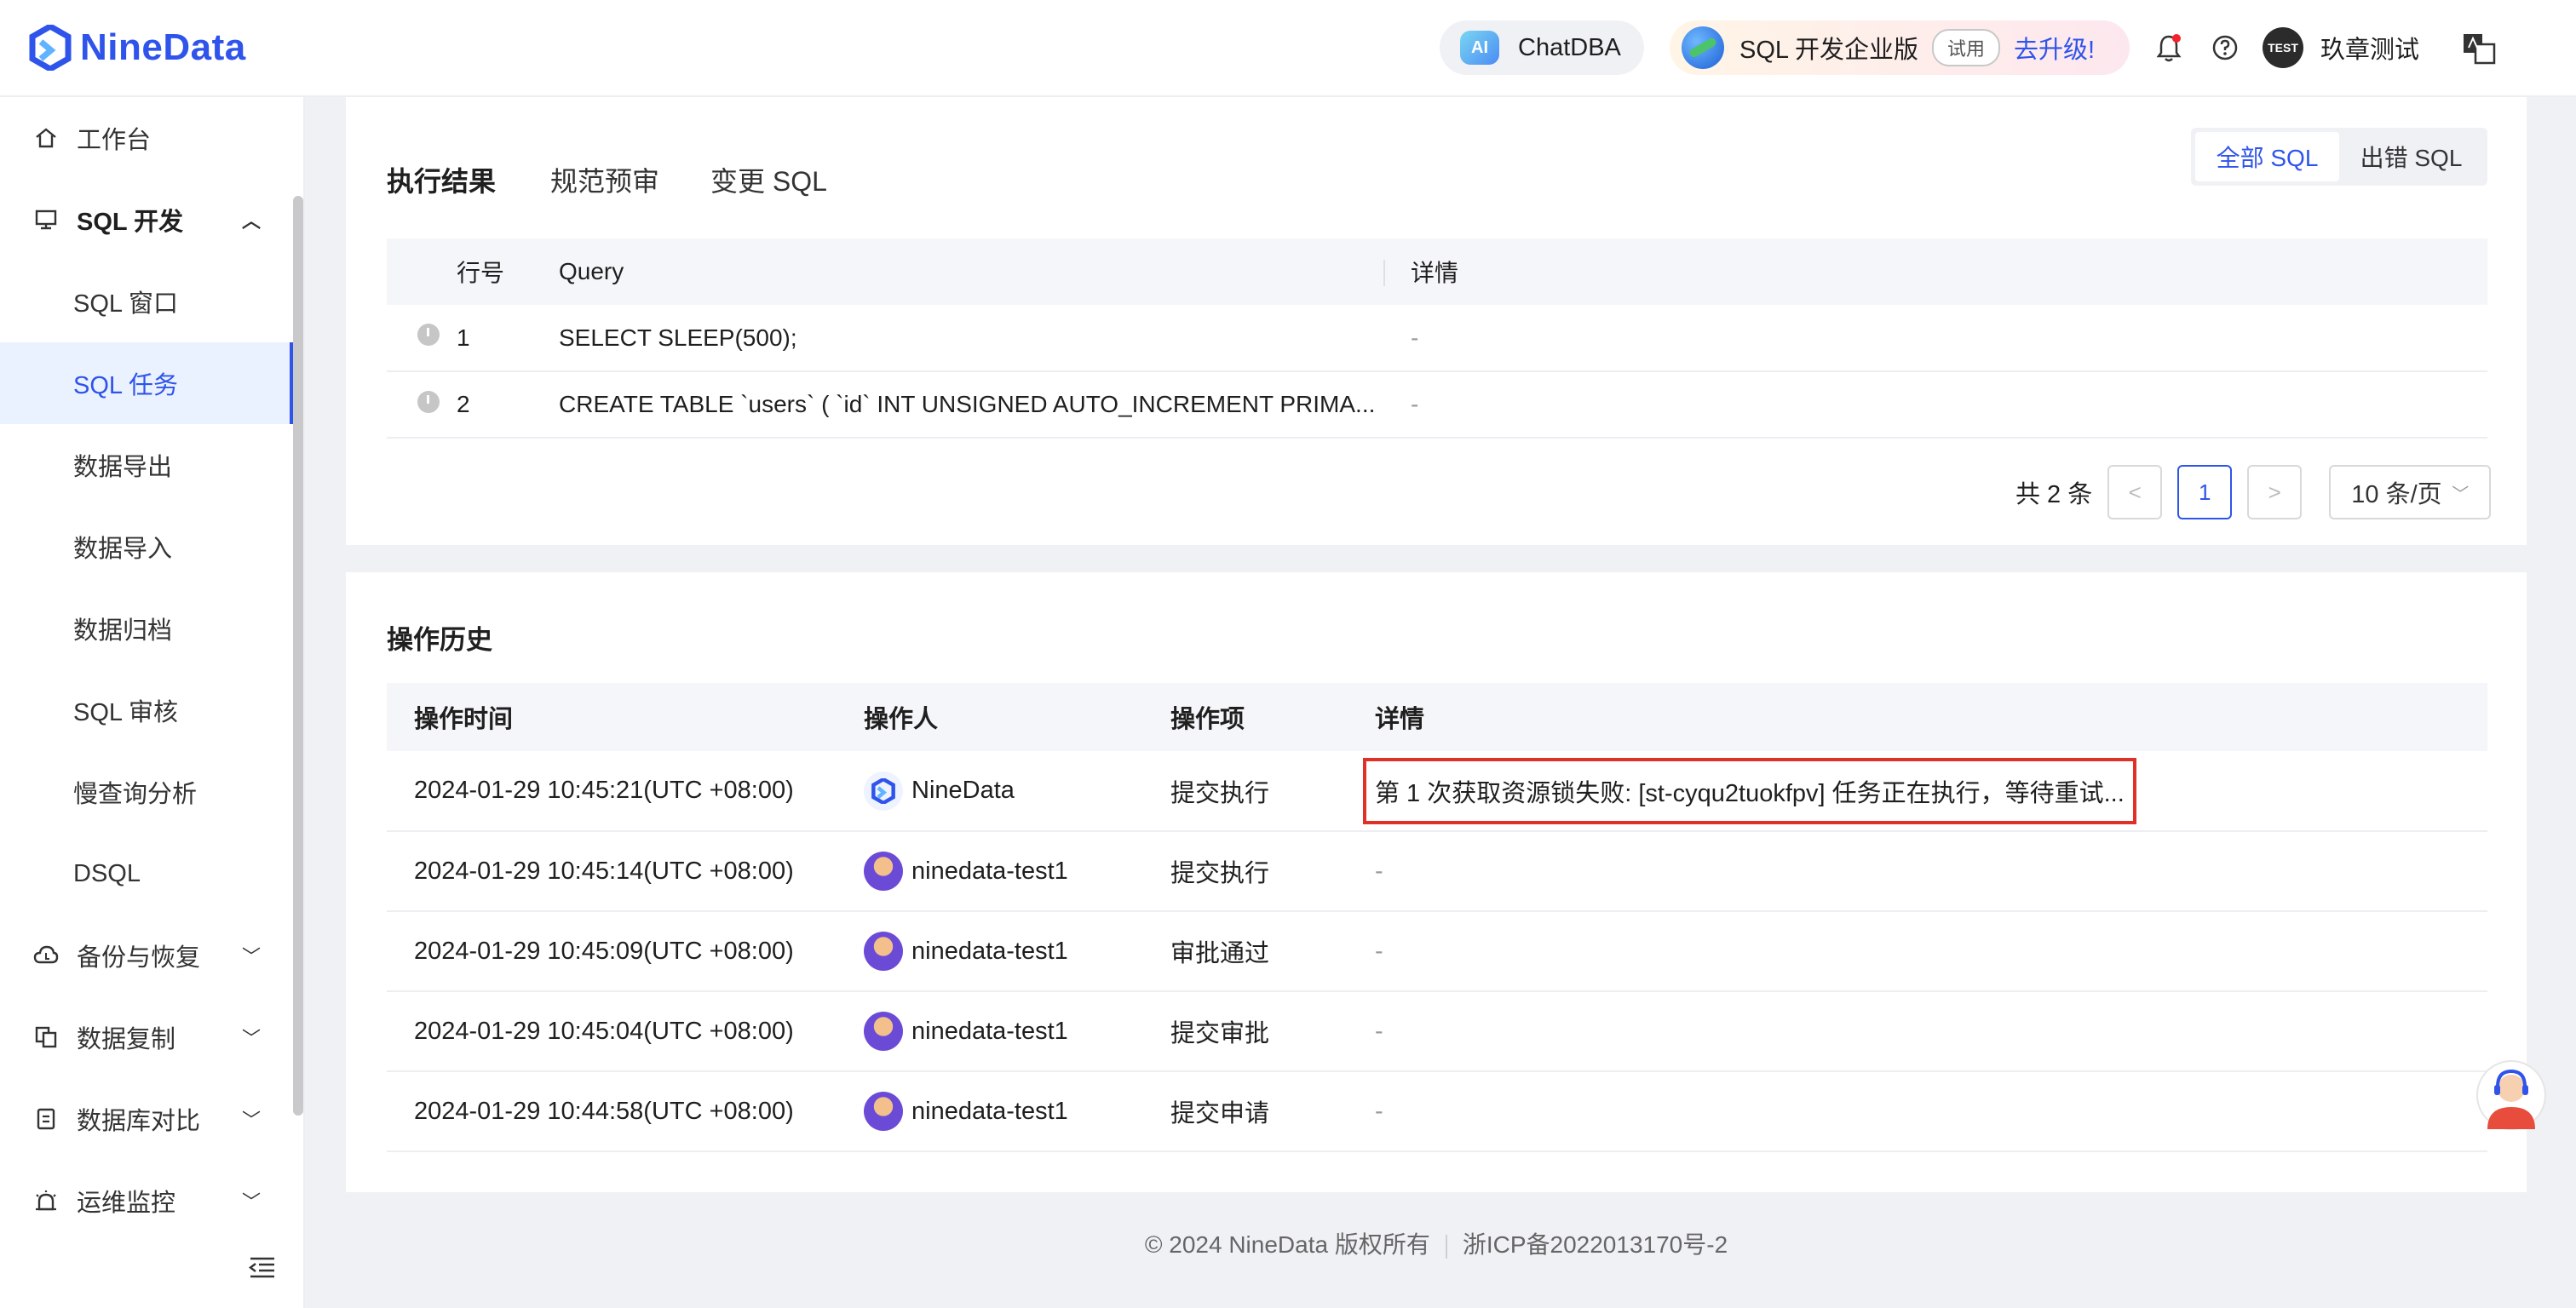 The height and width of the screenshot is (1308, 2576). I want to click on cell-time: 2024-01-29 10:45:21(UTC +08:00), so click(626, 791).